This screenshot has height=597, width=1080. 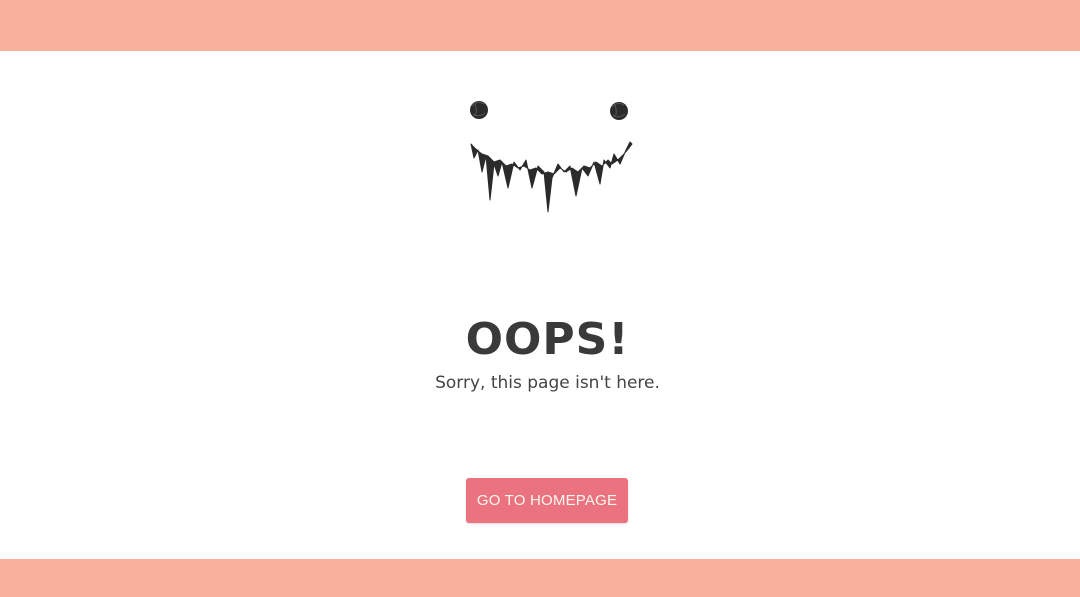 I want to click on right-eye-icon, so click(x=619, y=111).